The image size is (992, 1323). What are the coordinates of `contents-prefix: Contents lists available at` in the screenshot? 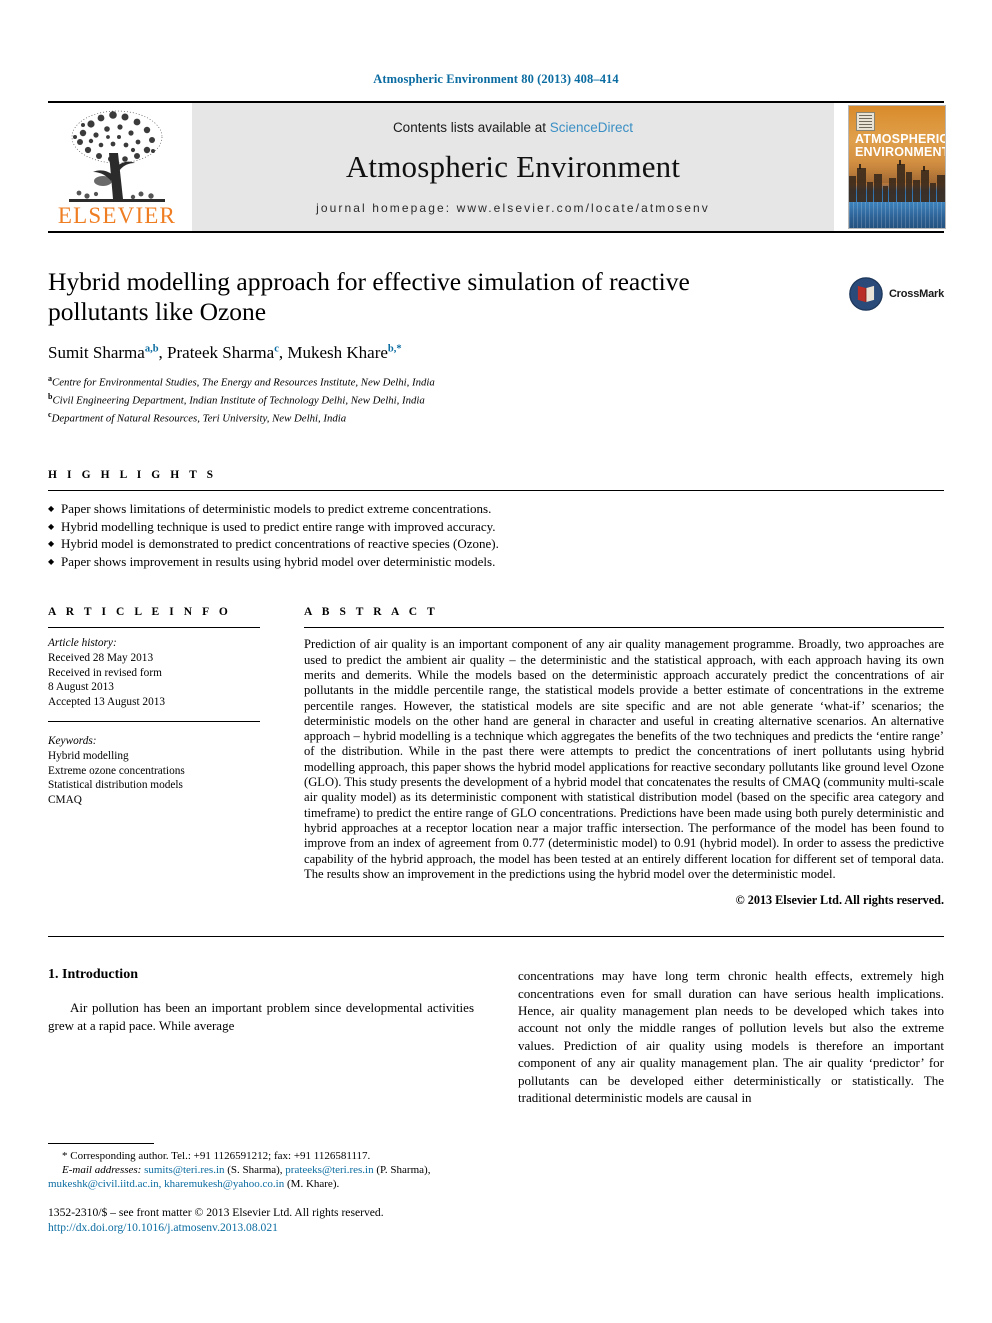 It's located at (471, 127).